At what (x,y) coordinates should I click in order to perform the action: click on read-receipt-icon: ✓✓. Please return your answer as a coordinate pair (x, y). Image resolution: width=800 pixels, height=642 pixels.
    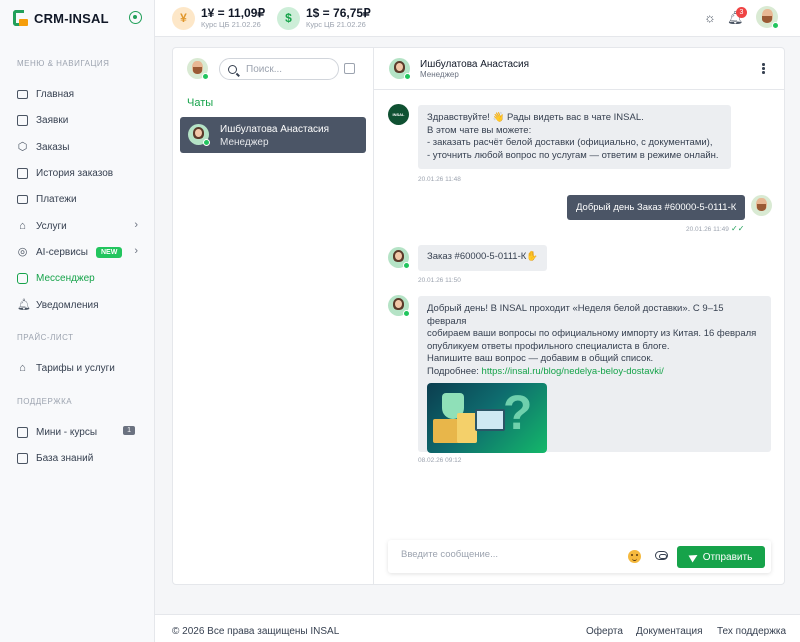
    Looking at the image, I should click on (738, 228).